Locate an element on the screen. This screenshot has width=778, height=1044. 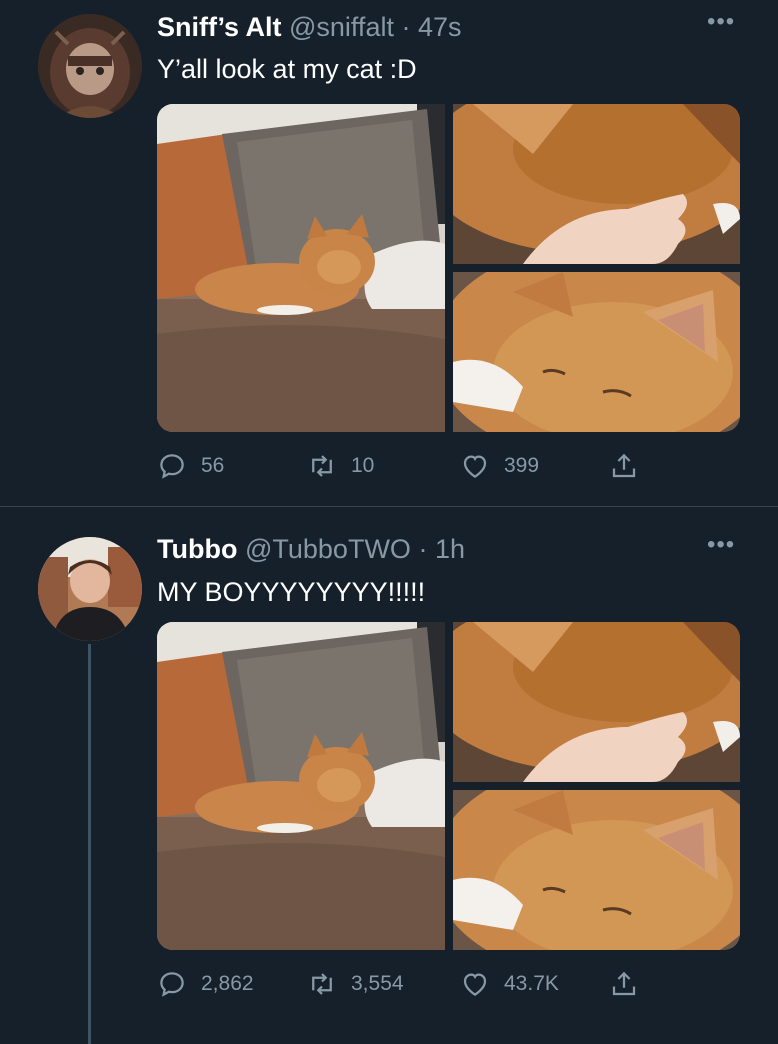
handle: @sniffalt is located at coordinates (341, 27).